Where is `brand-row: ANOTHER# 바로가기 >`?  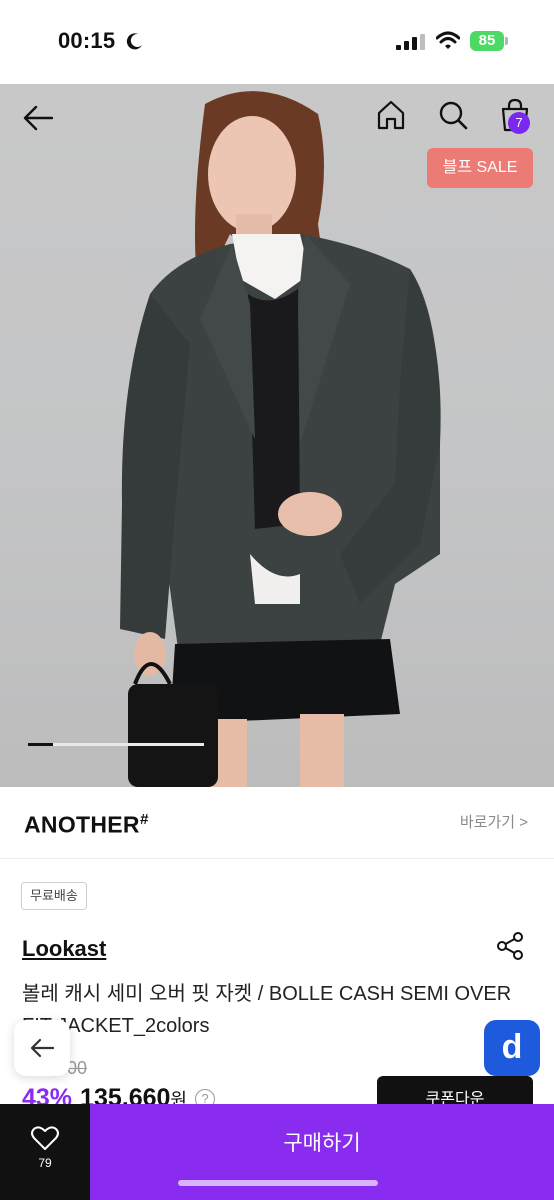
brand-row: ANOTHER# 바로가기 > is located at coordinates (277, 823).